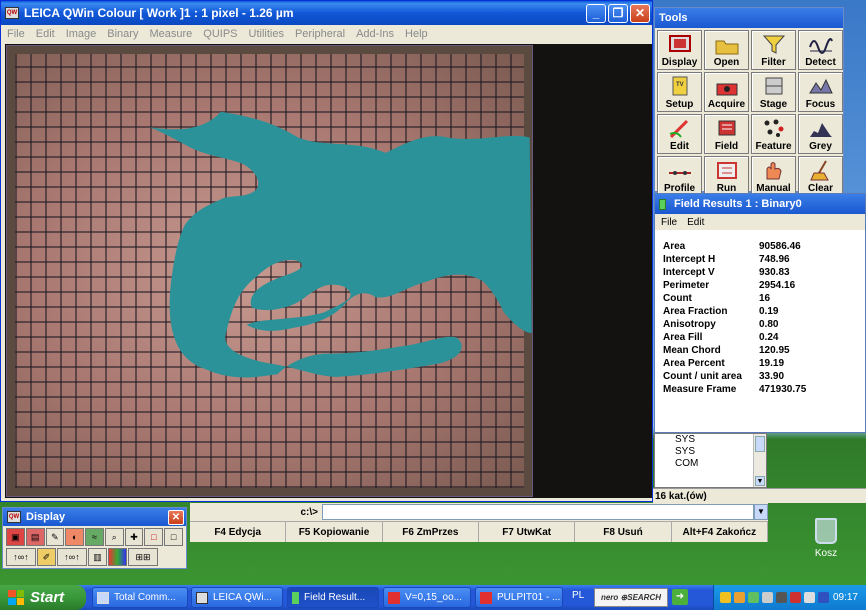 This screenshot has height=610, width=866. I want to click on scroll-down-arrow-icon: ▼, so click(760, 481).